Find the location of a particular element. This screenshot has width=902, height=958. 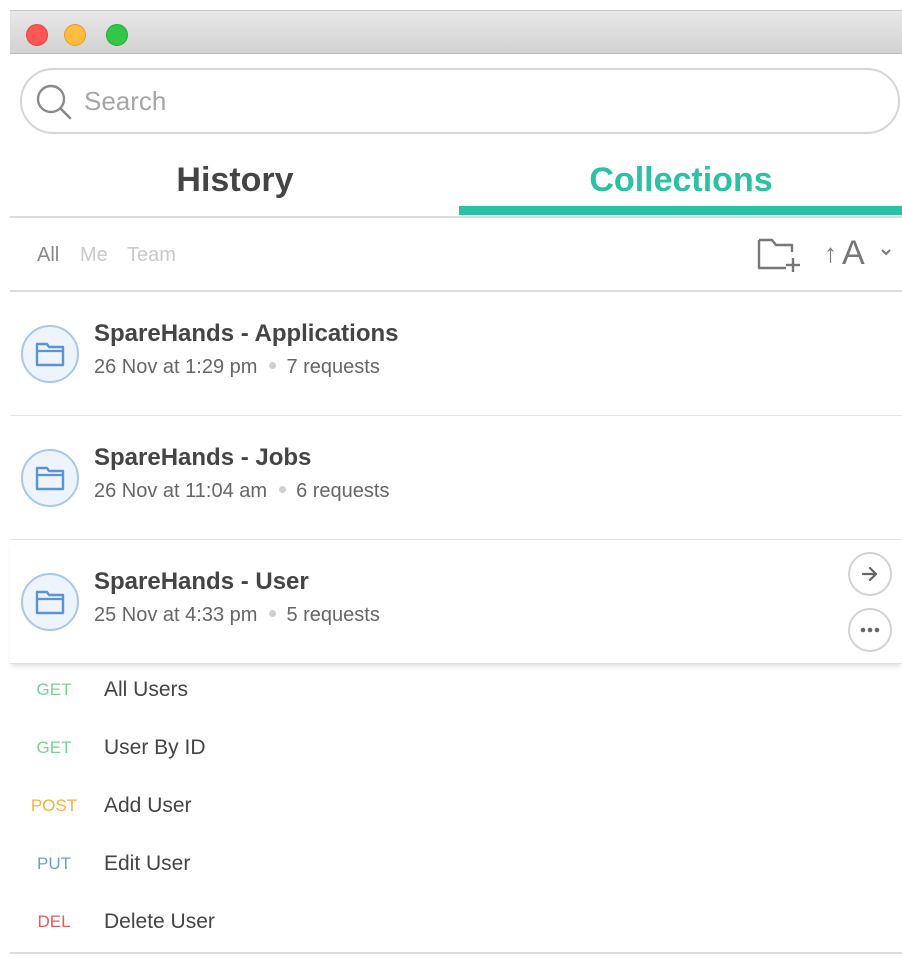

request-item: GET User By ID is located at coordinates (456, 751).